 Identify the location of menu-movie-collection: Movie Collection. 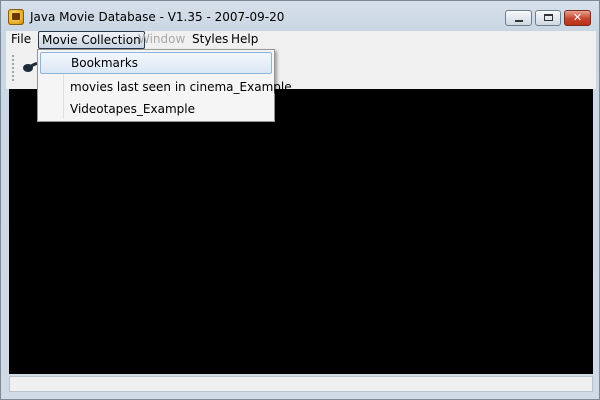
(91, 40).